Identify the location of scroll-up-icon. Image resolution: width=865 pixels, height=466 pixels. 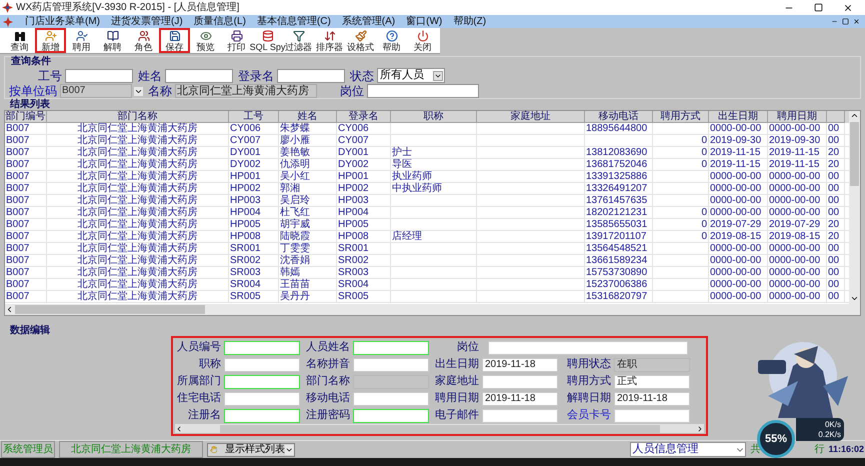
(854, 115).